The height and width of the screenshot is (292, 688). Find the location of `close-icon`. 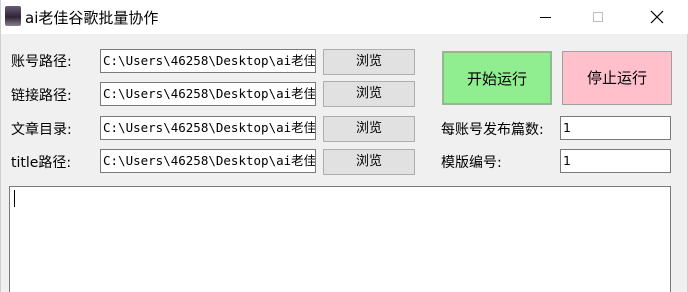

close-icon is located at coordinates (657, 17).